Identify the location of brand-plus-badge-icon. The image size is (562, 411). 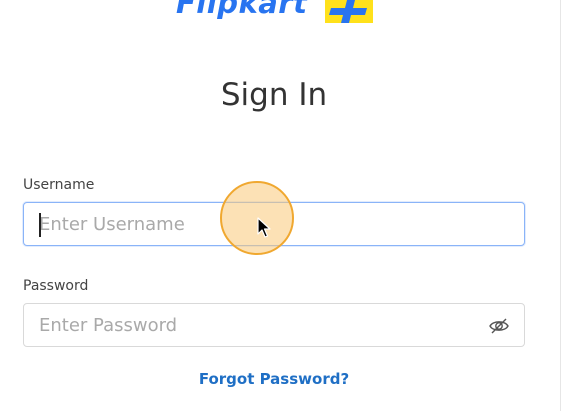
(349, 11).